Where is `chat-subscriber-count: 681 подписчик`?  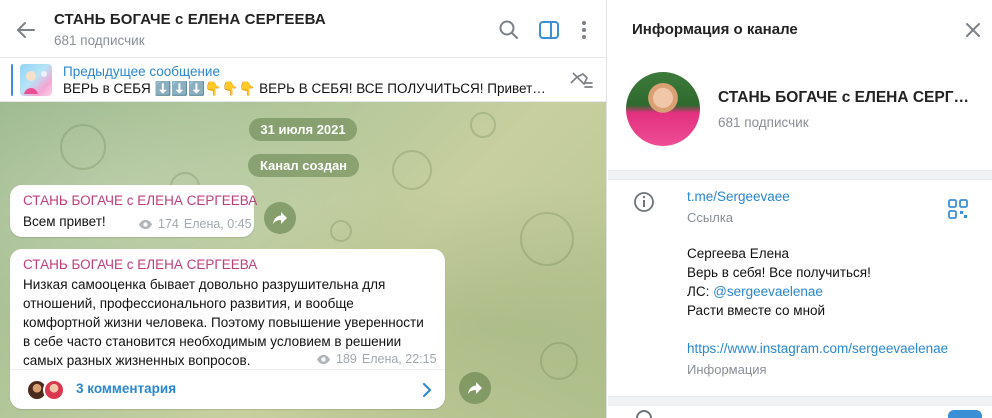 chat-subscriber-count: 681 подписчик is located at coordinates (99, 40).